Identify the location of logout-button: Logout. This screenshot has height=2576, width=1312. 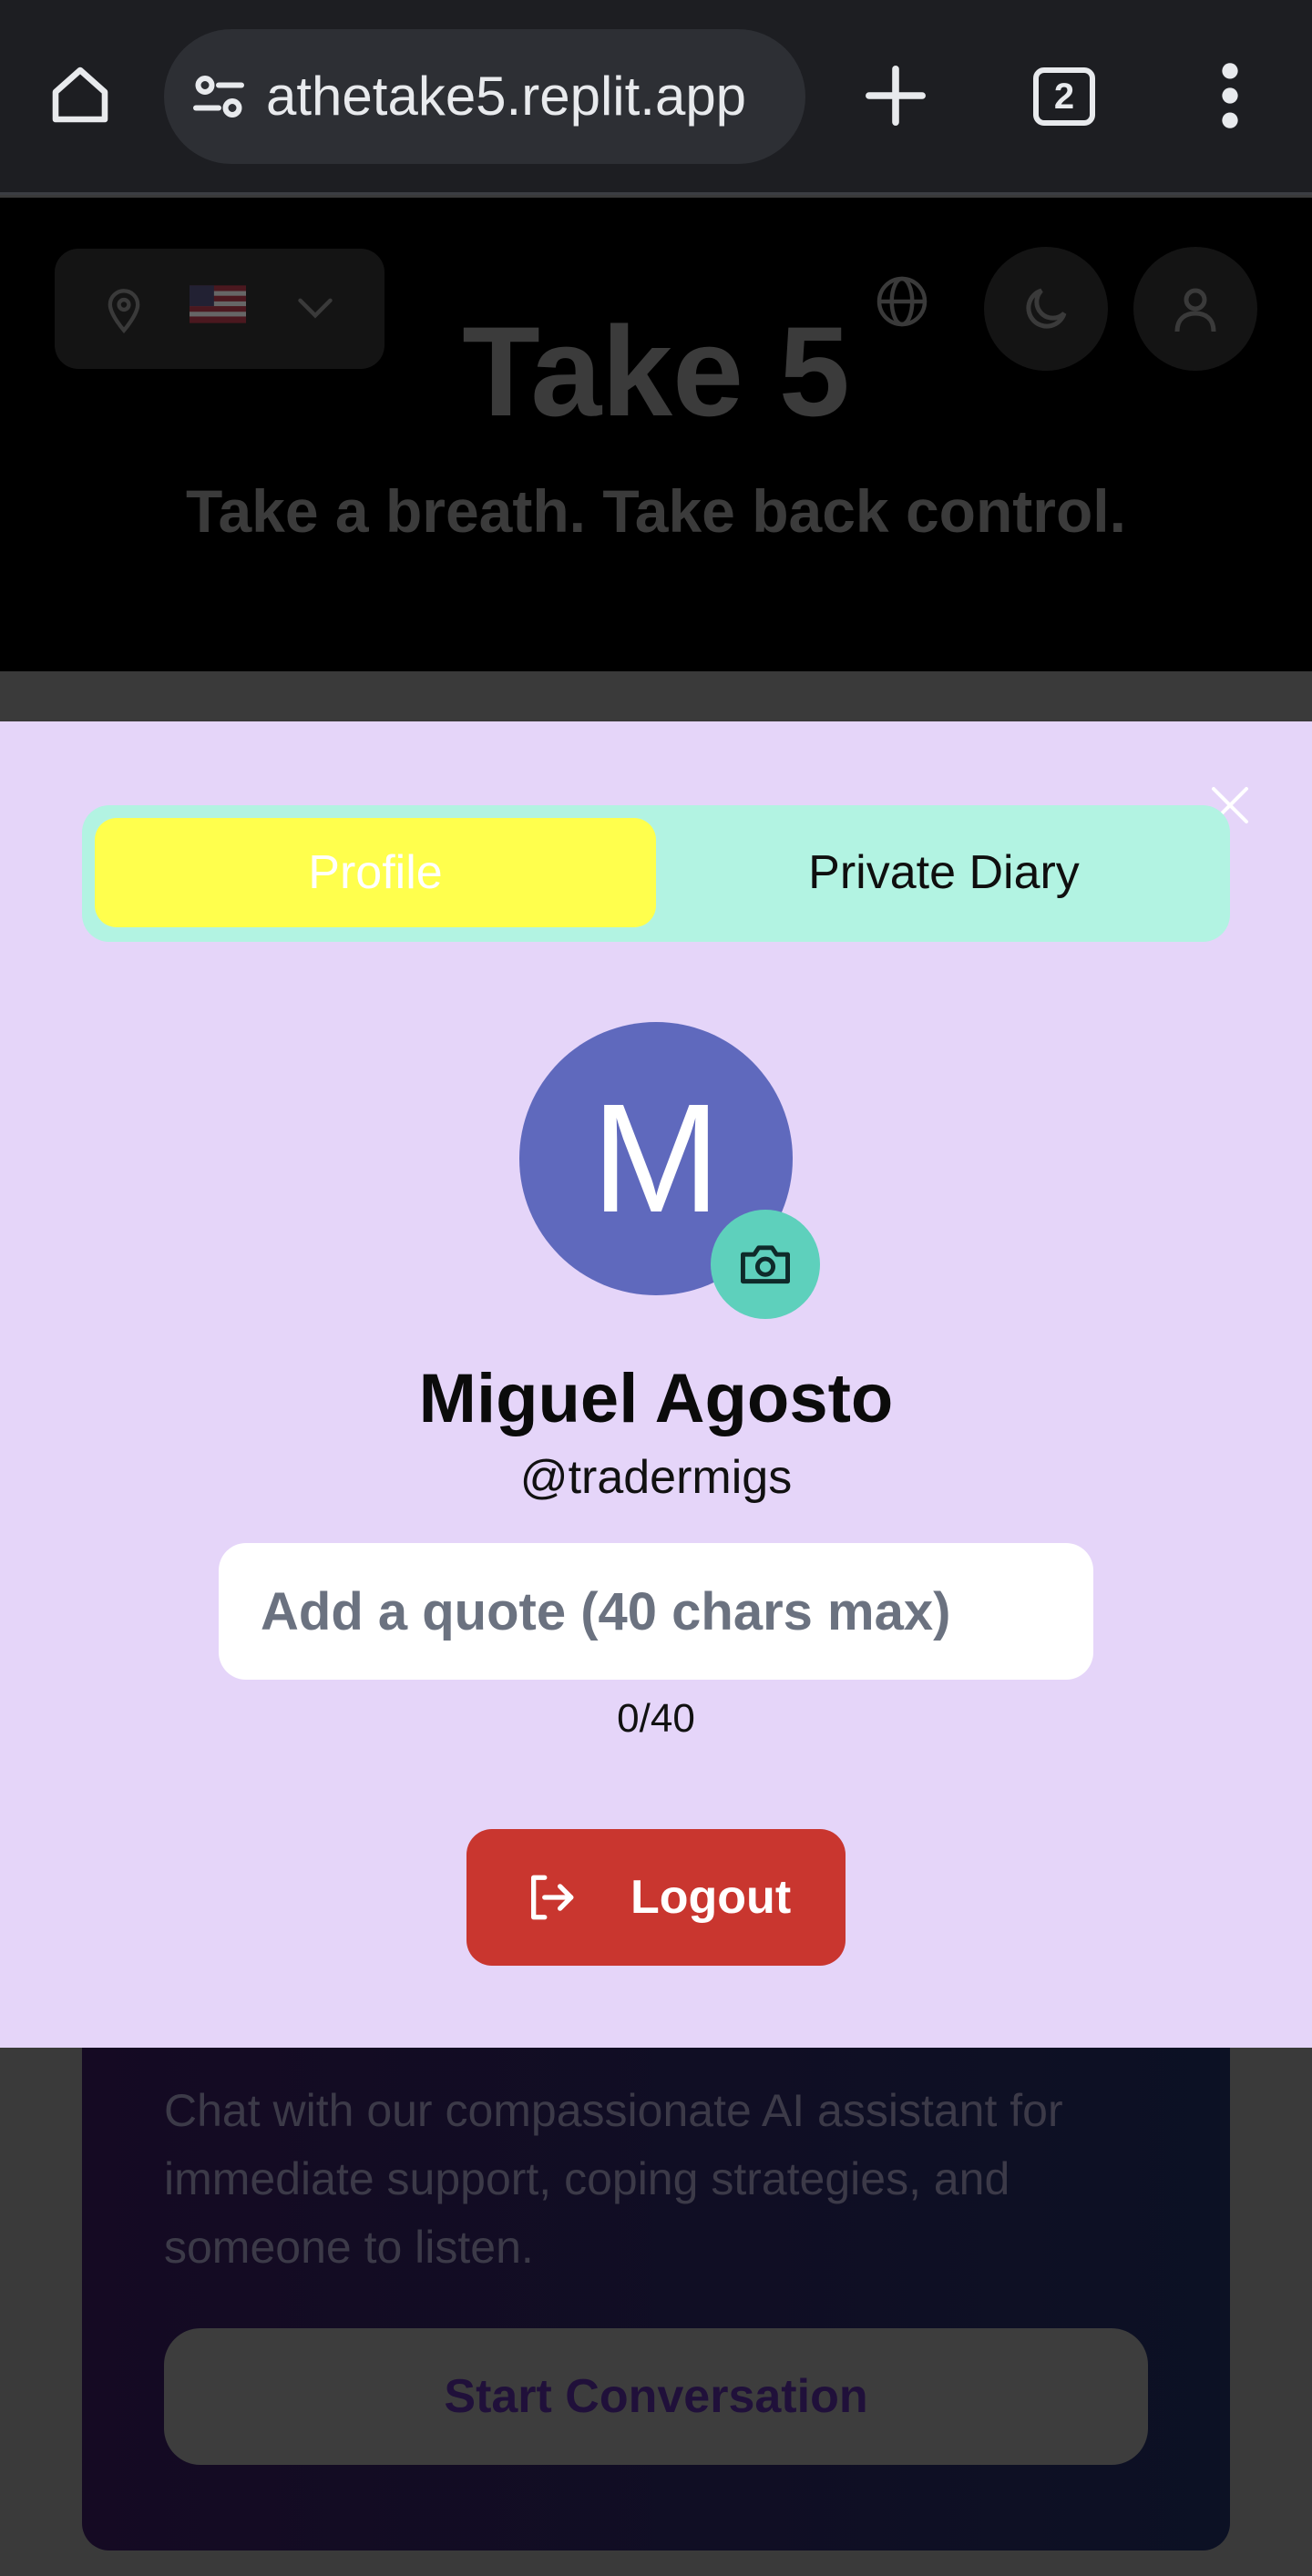
(656, 1897).